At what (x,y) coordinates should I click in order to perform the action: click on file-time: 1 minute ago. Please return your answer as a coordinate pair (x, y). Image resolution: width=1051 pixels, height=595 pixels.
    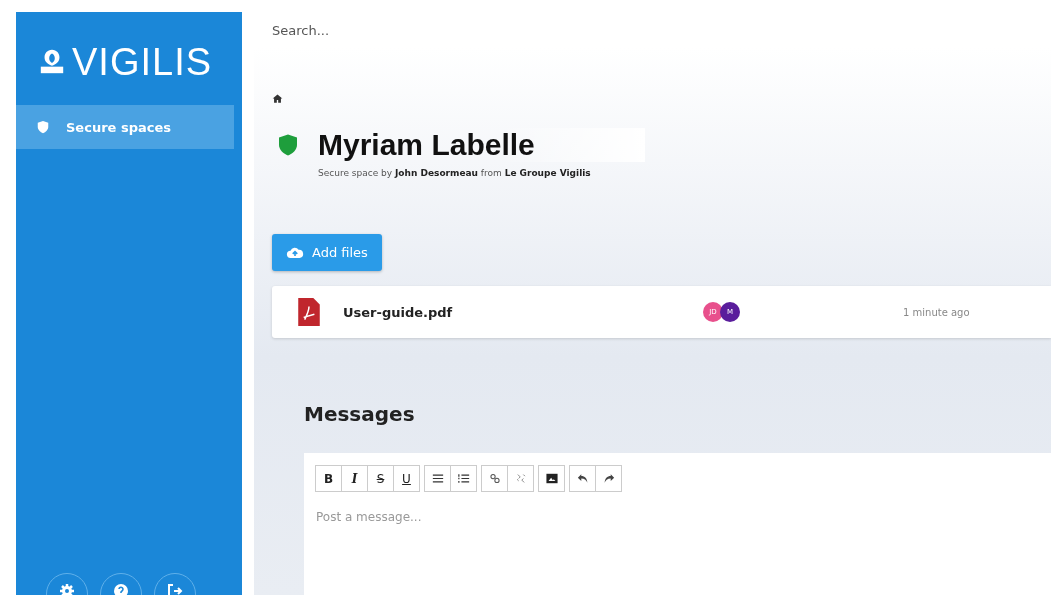
    Looking at the image, I should click on (936, 312).